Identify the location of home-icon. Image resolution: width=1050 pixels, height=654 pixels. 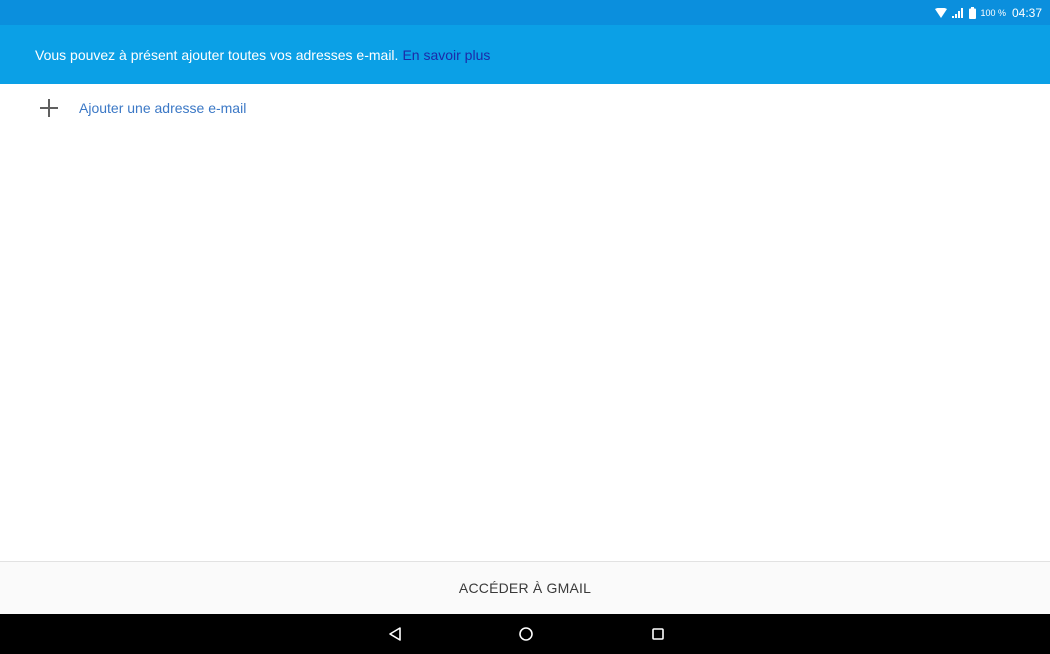
(526, 634).